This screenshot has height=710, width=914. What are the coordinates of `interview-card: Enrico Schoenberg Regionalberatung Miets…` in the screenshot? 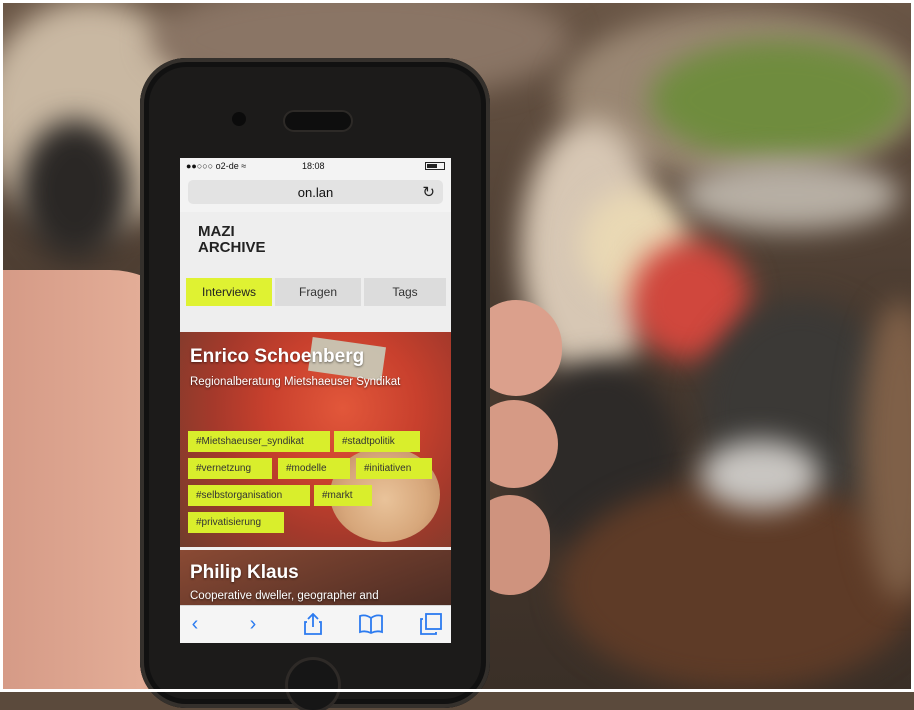 It's located at (315, 441).